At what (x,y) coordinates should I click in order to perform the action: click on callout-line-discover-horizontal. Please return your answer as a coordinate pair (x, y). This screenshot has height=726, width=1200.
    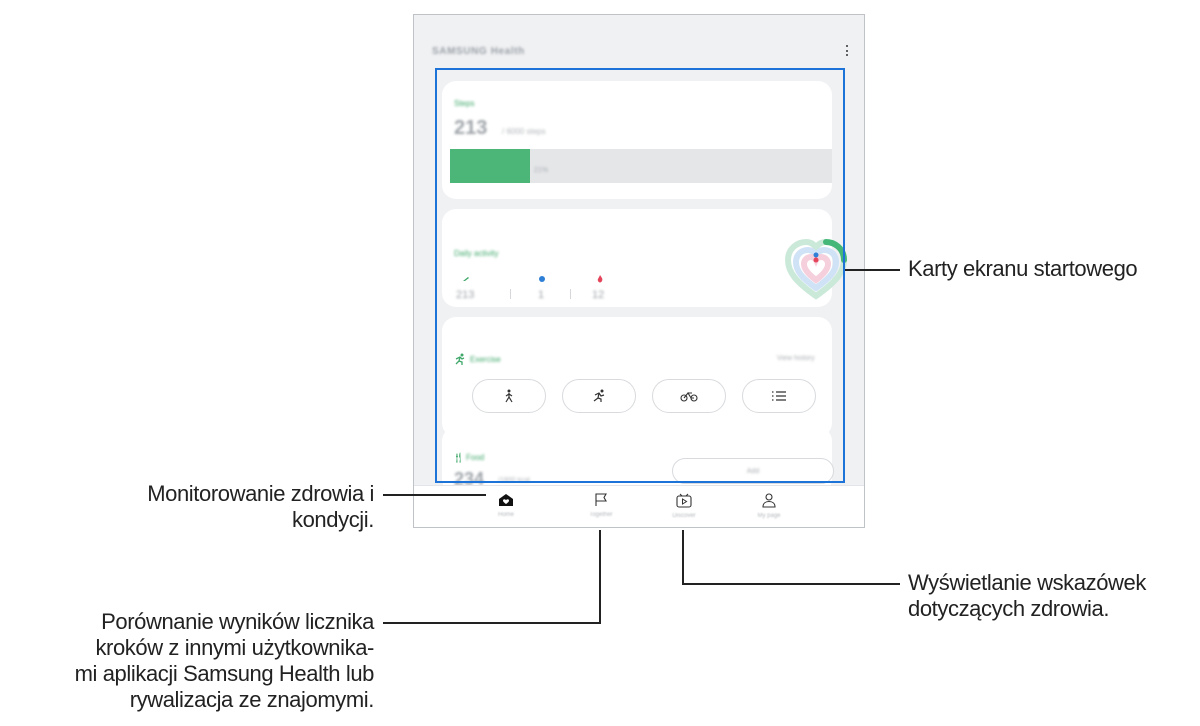
    Looking at the image, I should click on (791, 584).